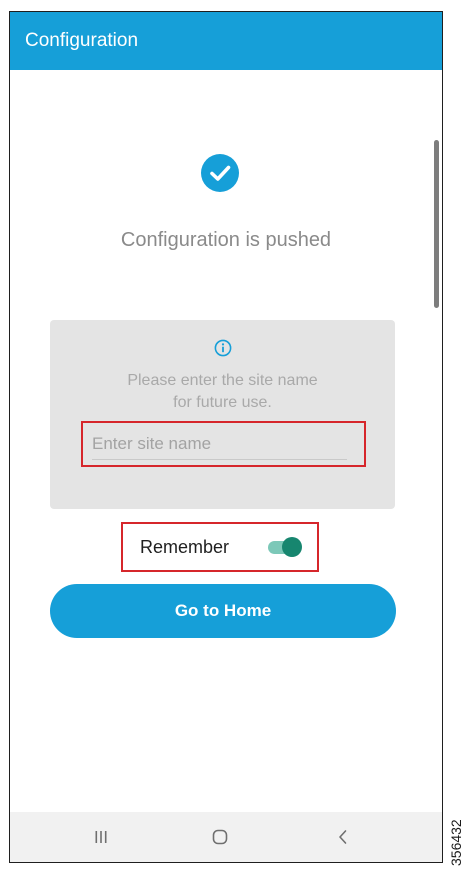 This screenshot has height=876, width=466. What do you see at coordinates (226, 41) in the screenshot?
I see `app-bar: Configuration` at bounding box center [226, 41].